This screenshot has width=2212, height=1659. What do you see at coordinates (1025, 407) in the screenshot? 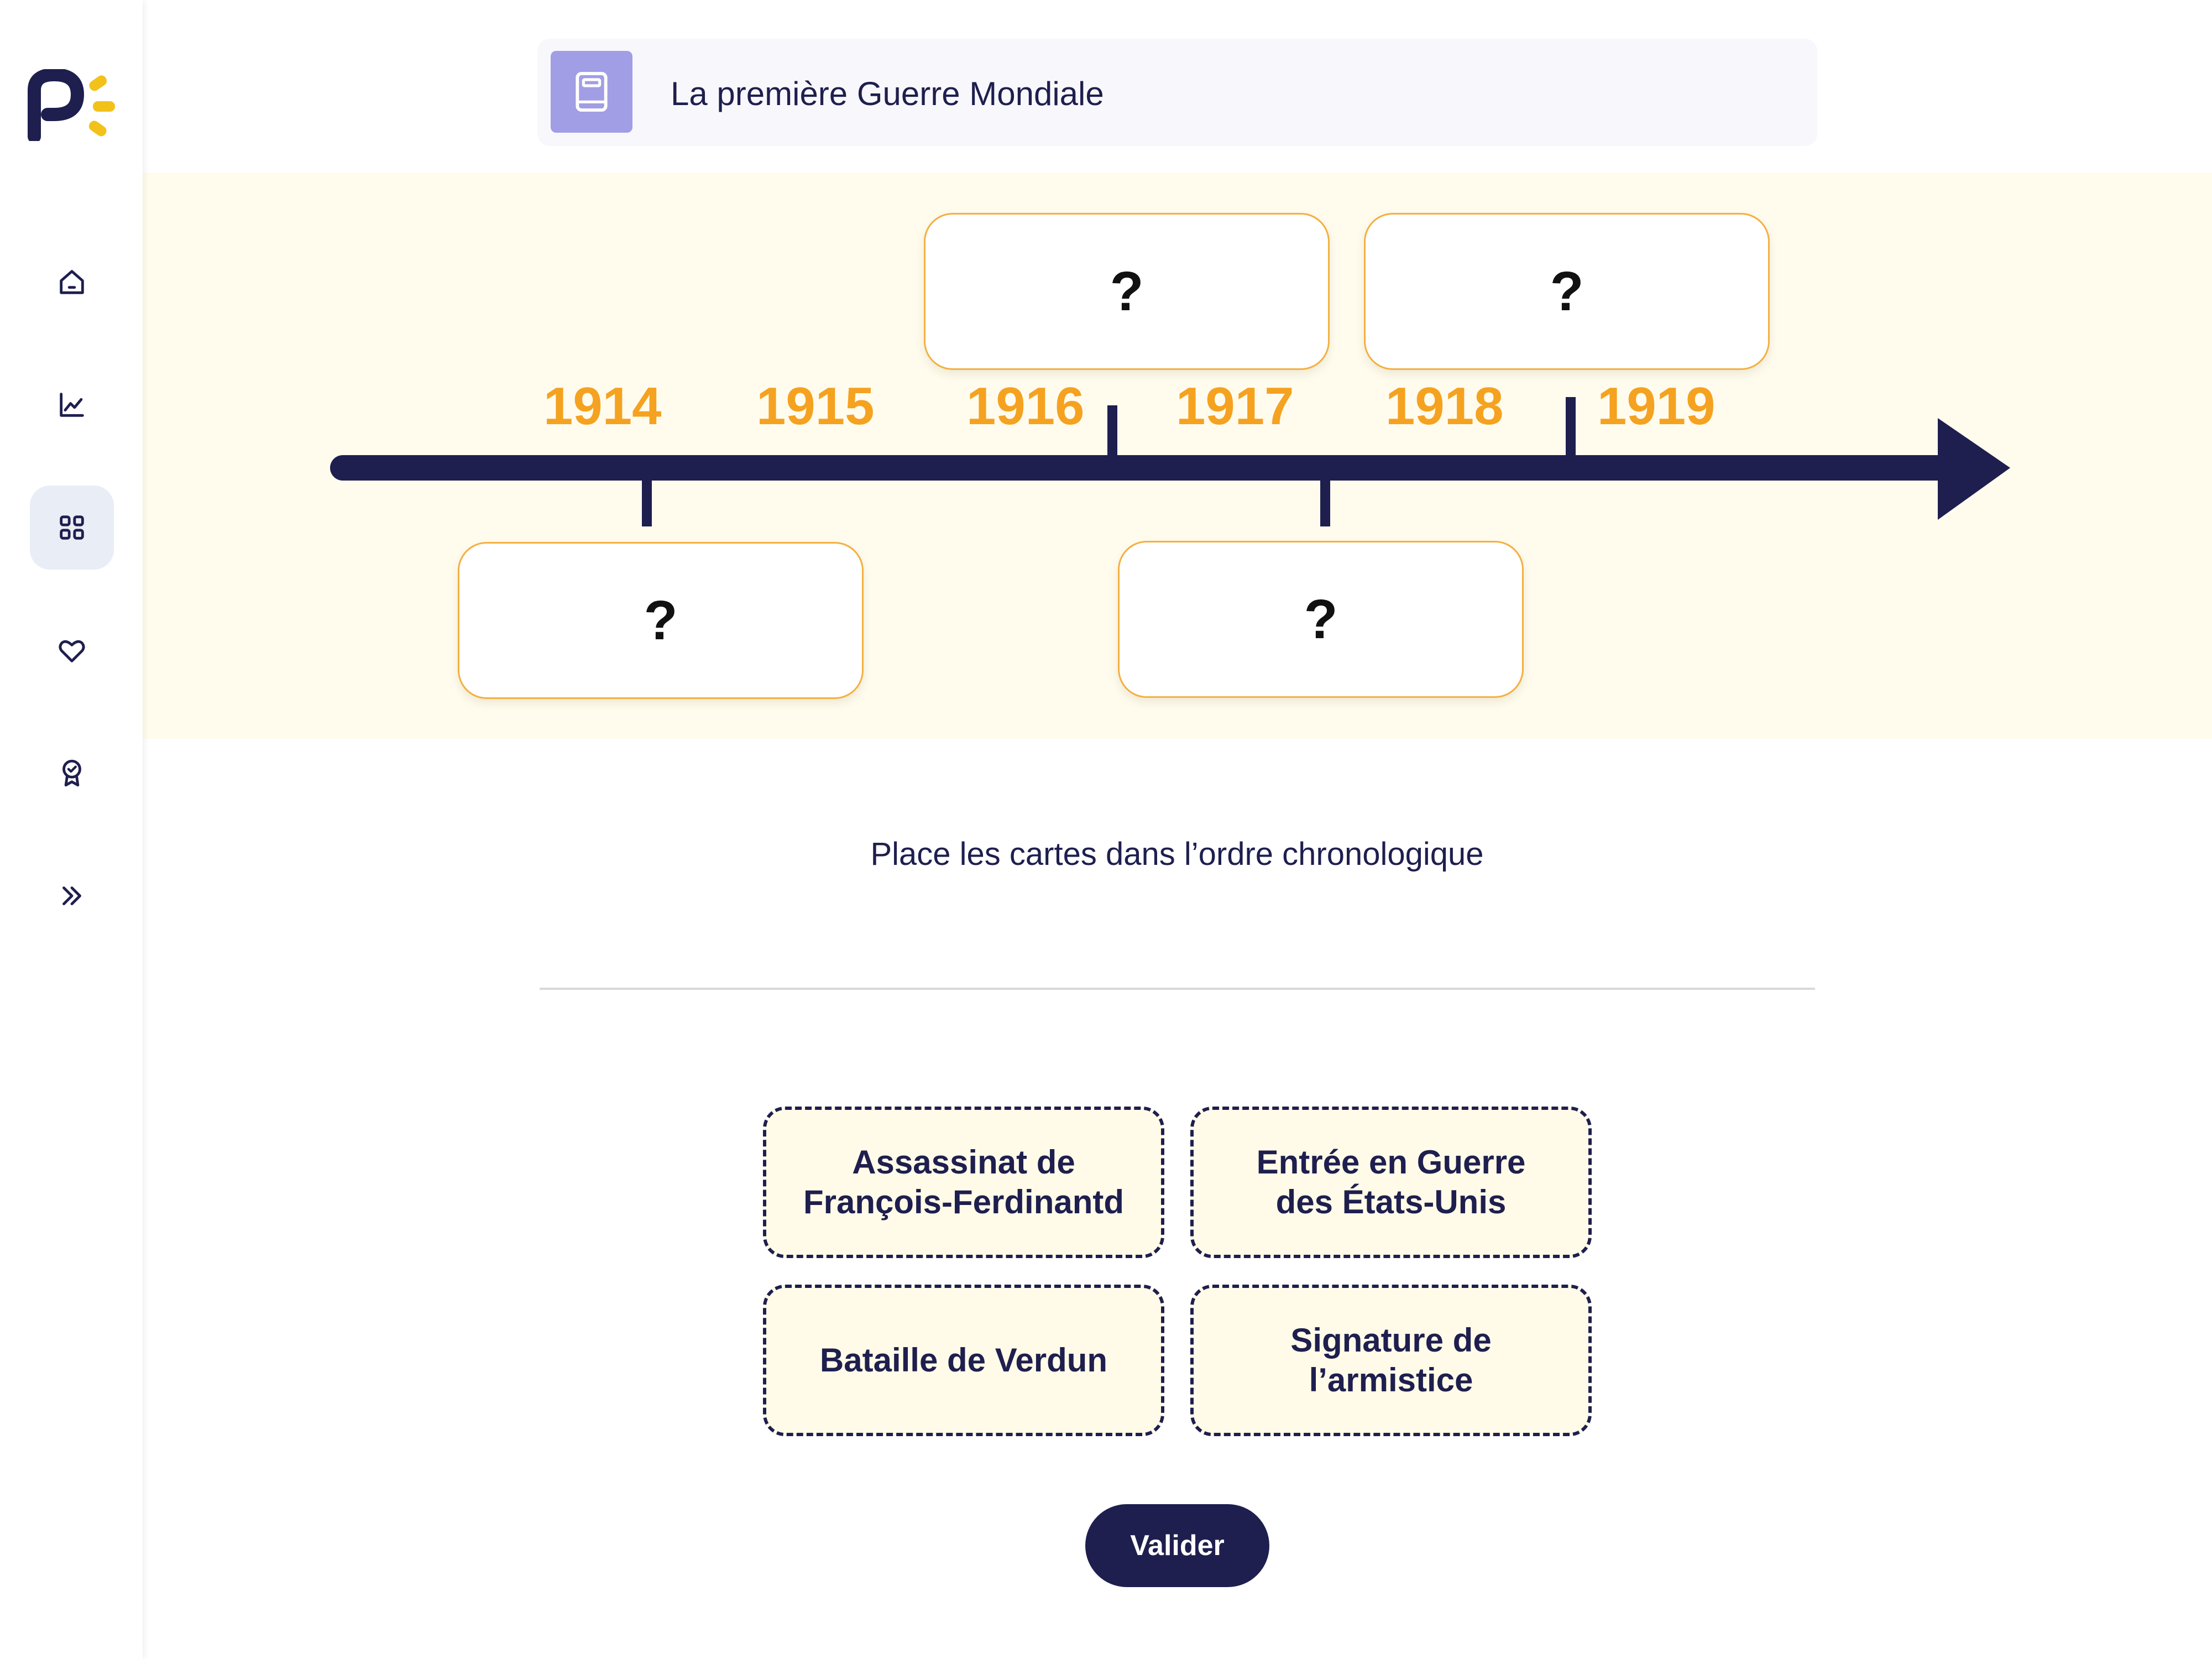
I see `year-label: 1916` at bounding box center [1025, 407].